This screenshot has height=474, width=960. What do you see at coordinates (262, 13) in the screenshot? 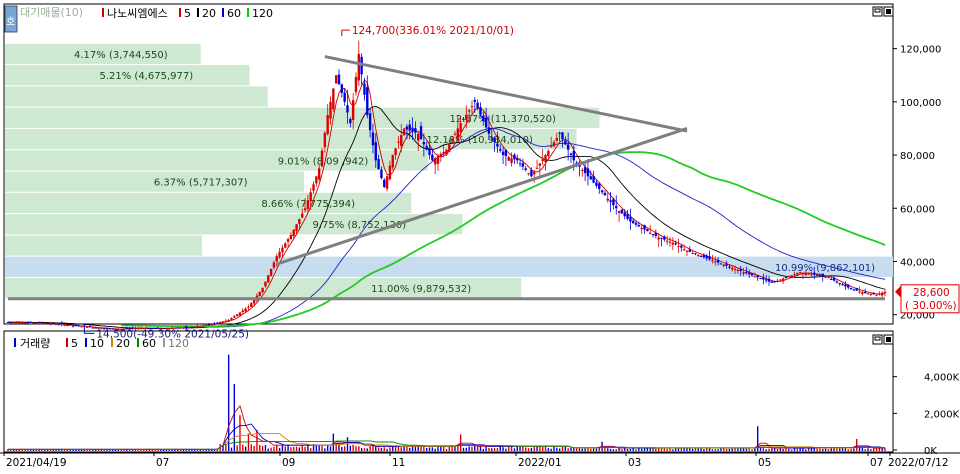
I see `legend-label: 120` at bounding box center [262, 13].